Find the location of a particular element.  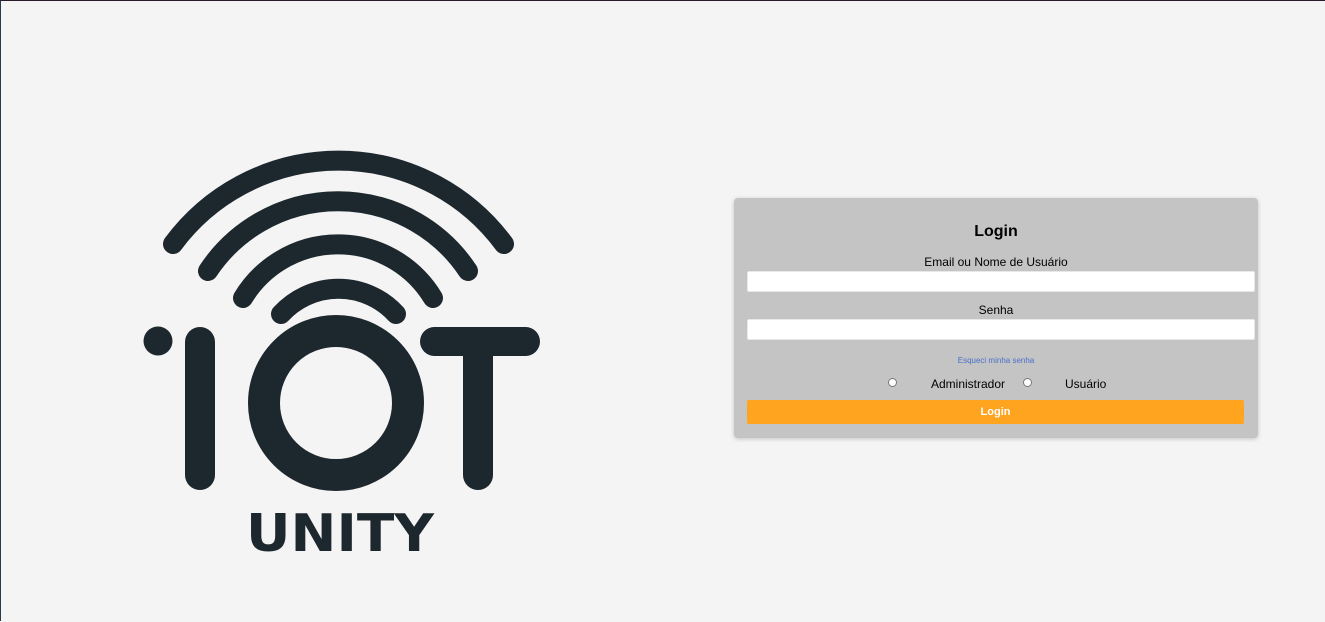

logo-unity-text: UNITY is located at coordinates (340, 534).